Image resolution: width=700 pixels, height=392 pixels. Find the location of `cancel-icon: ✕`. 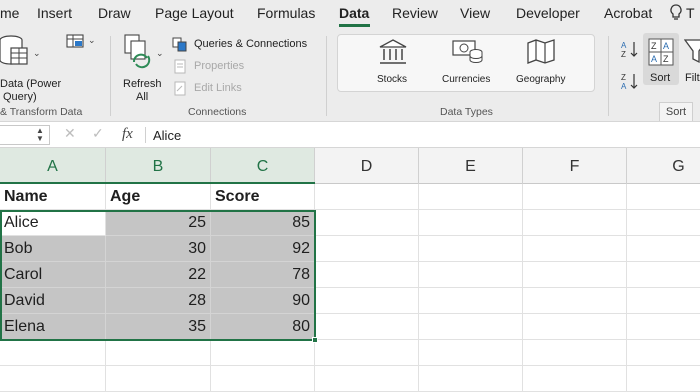

cancel-icon: ✕ is located at coordinates (70, 133).